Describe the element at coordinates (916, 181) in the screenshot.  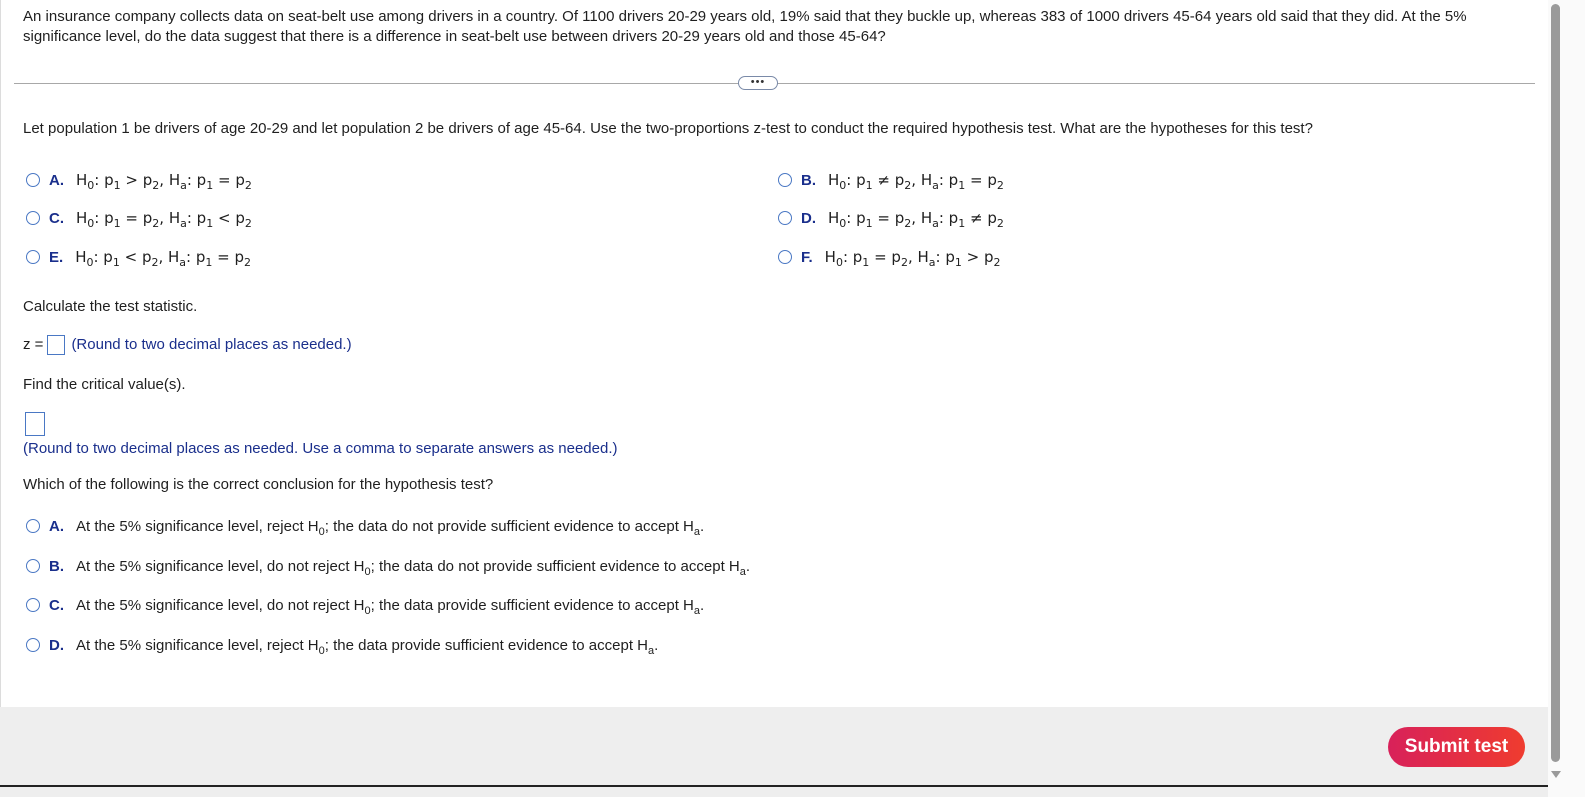
I see `hypothesis-expression: H0: p1 ≠ p2, Ha: p1 = p2` at that location.